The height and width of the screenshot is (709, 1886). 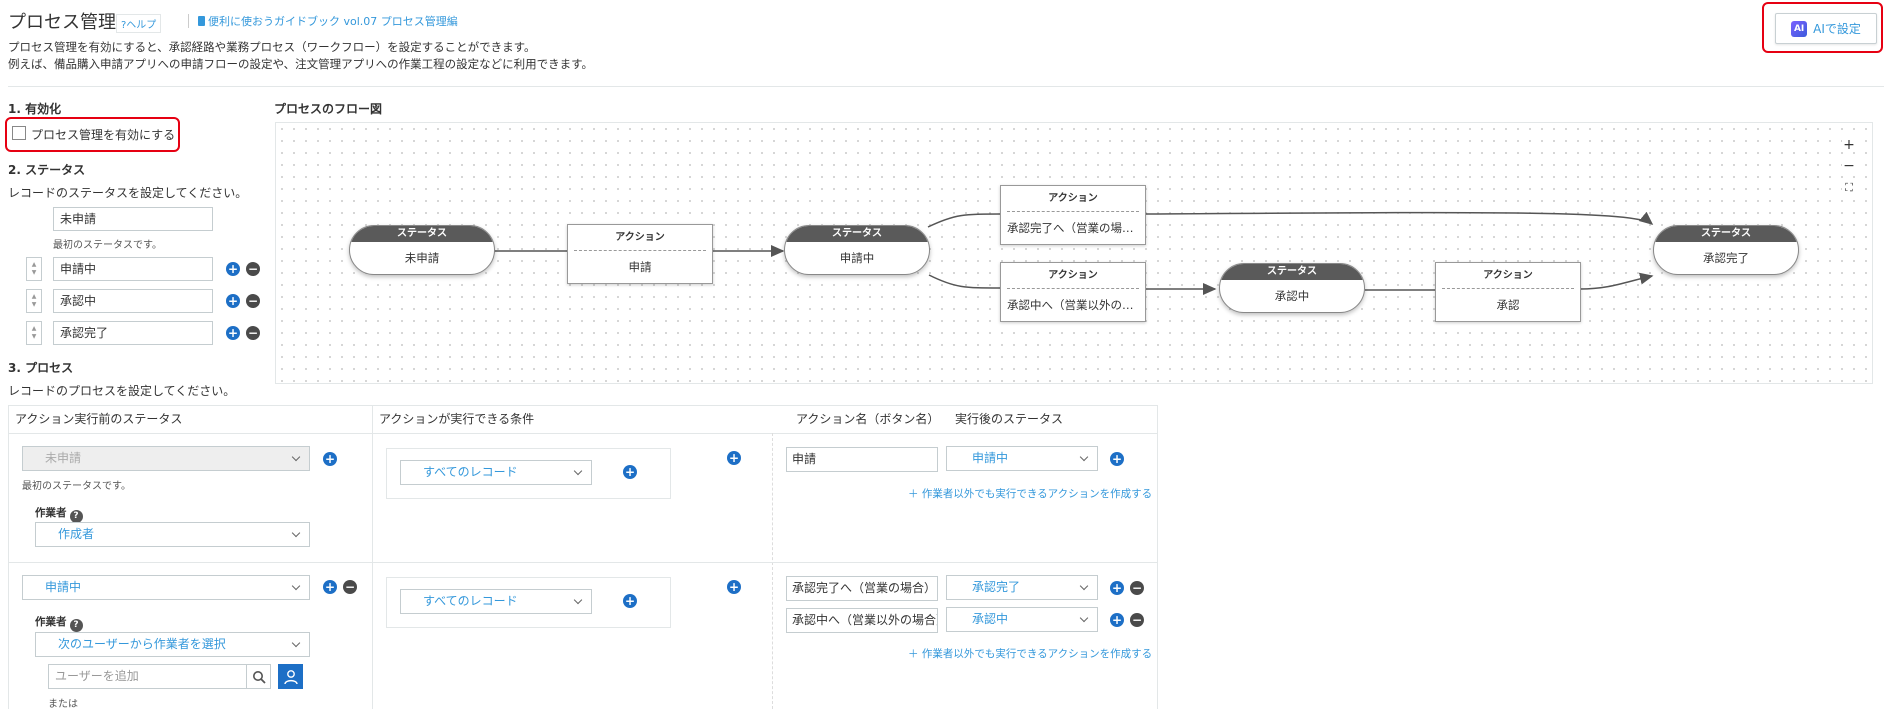 What do you see at coordinates (857, 258) in the screenshot?
I see `node-label: 申請中` at bounding box center [857, 258].